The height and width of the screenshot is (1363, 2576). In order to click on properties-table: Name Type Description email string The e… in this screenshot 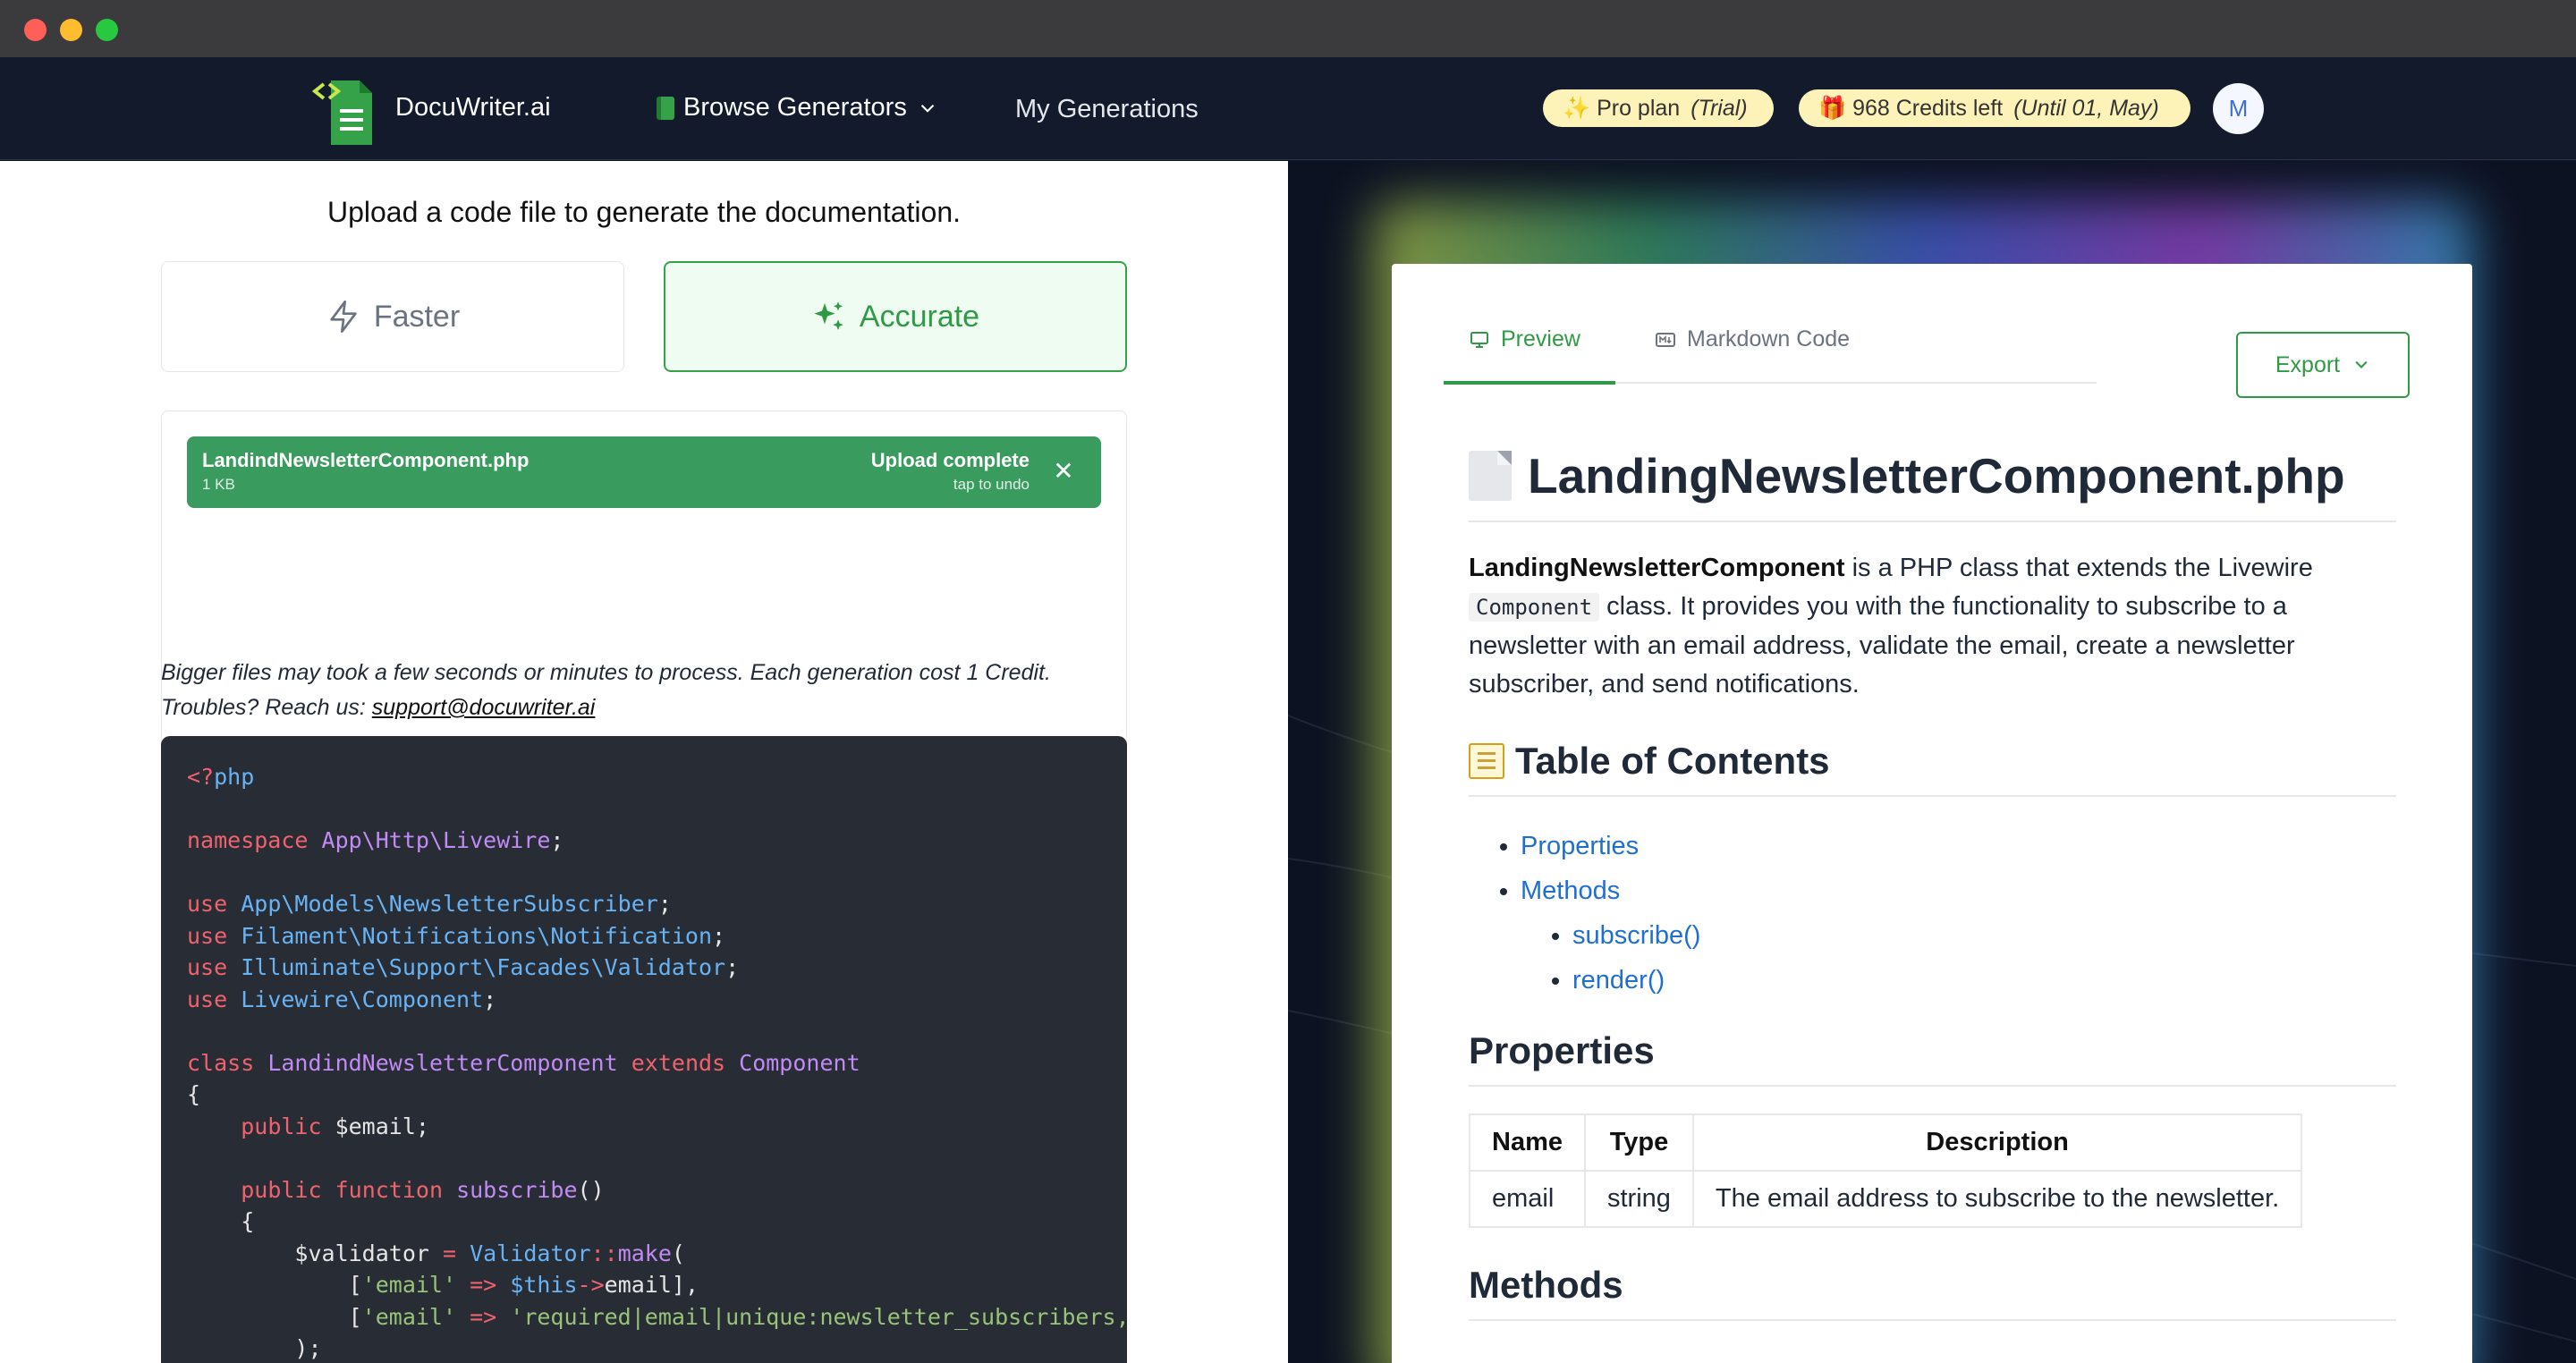, I will do `click(1886, 1171)`.